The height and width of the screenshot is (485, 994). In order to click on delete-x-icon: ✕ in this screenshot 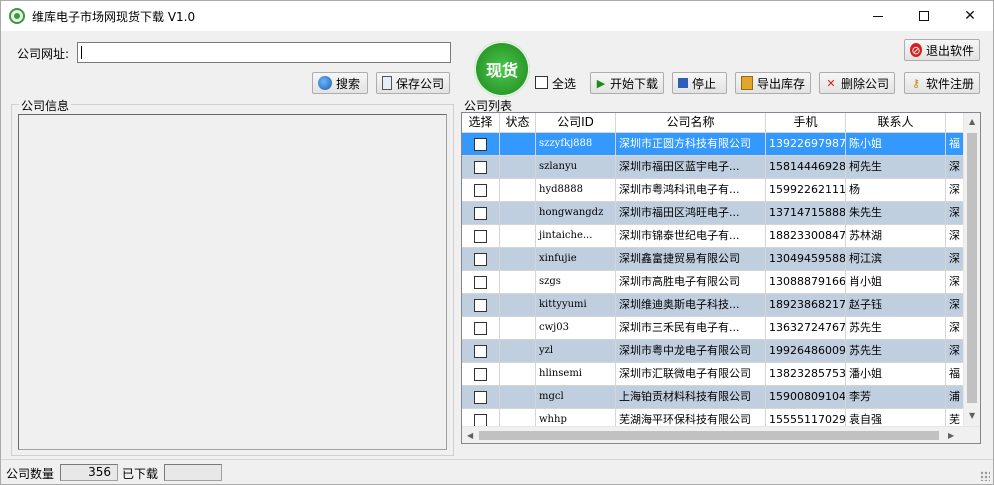, I will do `click(831, 83)`.